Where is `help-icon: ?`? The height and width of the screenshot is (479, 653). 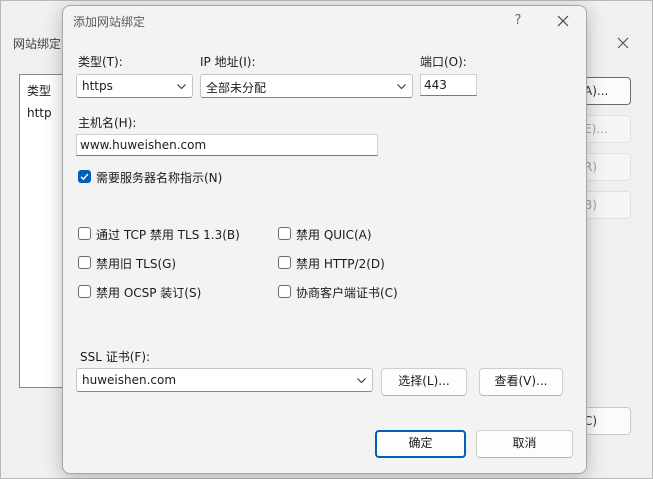
help-icon: ? is located at coordinates (518, 21).